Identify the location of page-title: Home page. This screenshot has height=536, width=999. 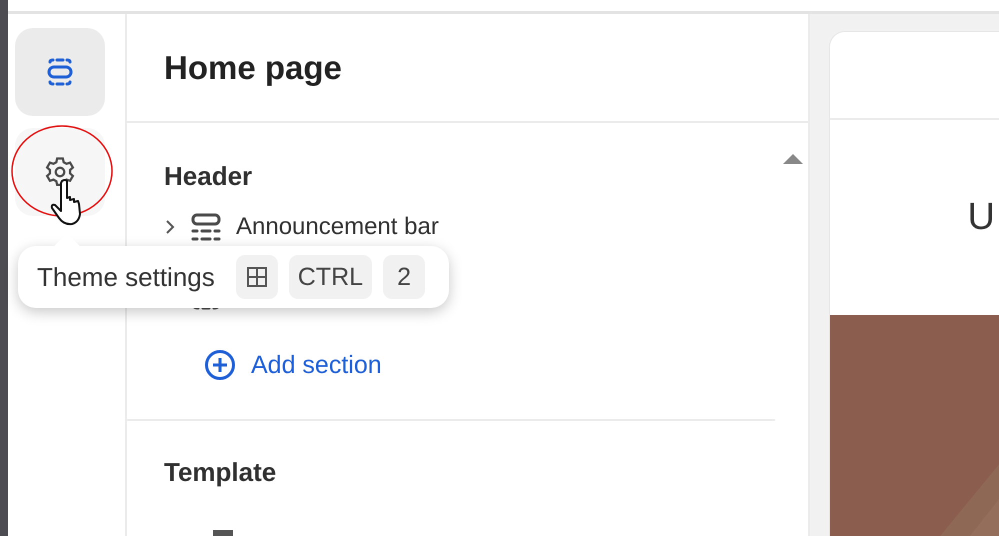
(253, 67).